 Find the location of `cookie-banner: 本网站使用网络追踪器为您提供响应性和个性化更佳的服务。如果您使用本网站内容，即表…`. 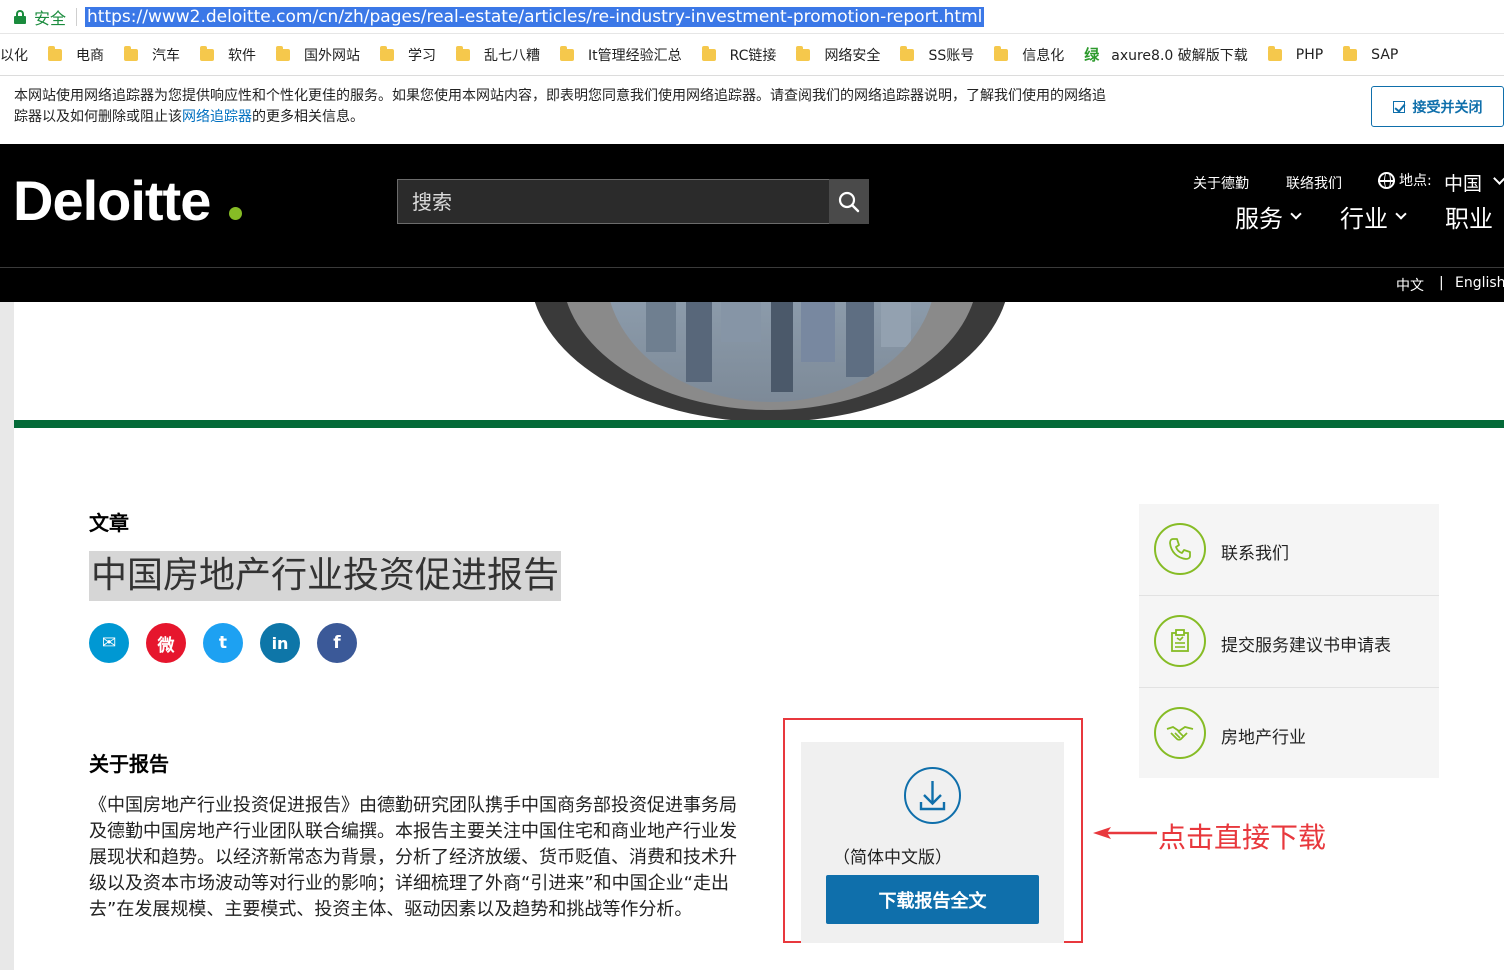

cookie-banner: 本网站使用网络追踪器为您提供响应性和个性化更佳的服务。如果您使用本网站内容，即表… is located at coordinates (752, 110).